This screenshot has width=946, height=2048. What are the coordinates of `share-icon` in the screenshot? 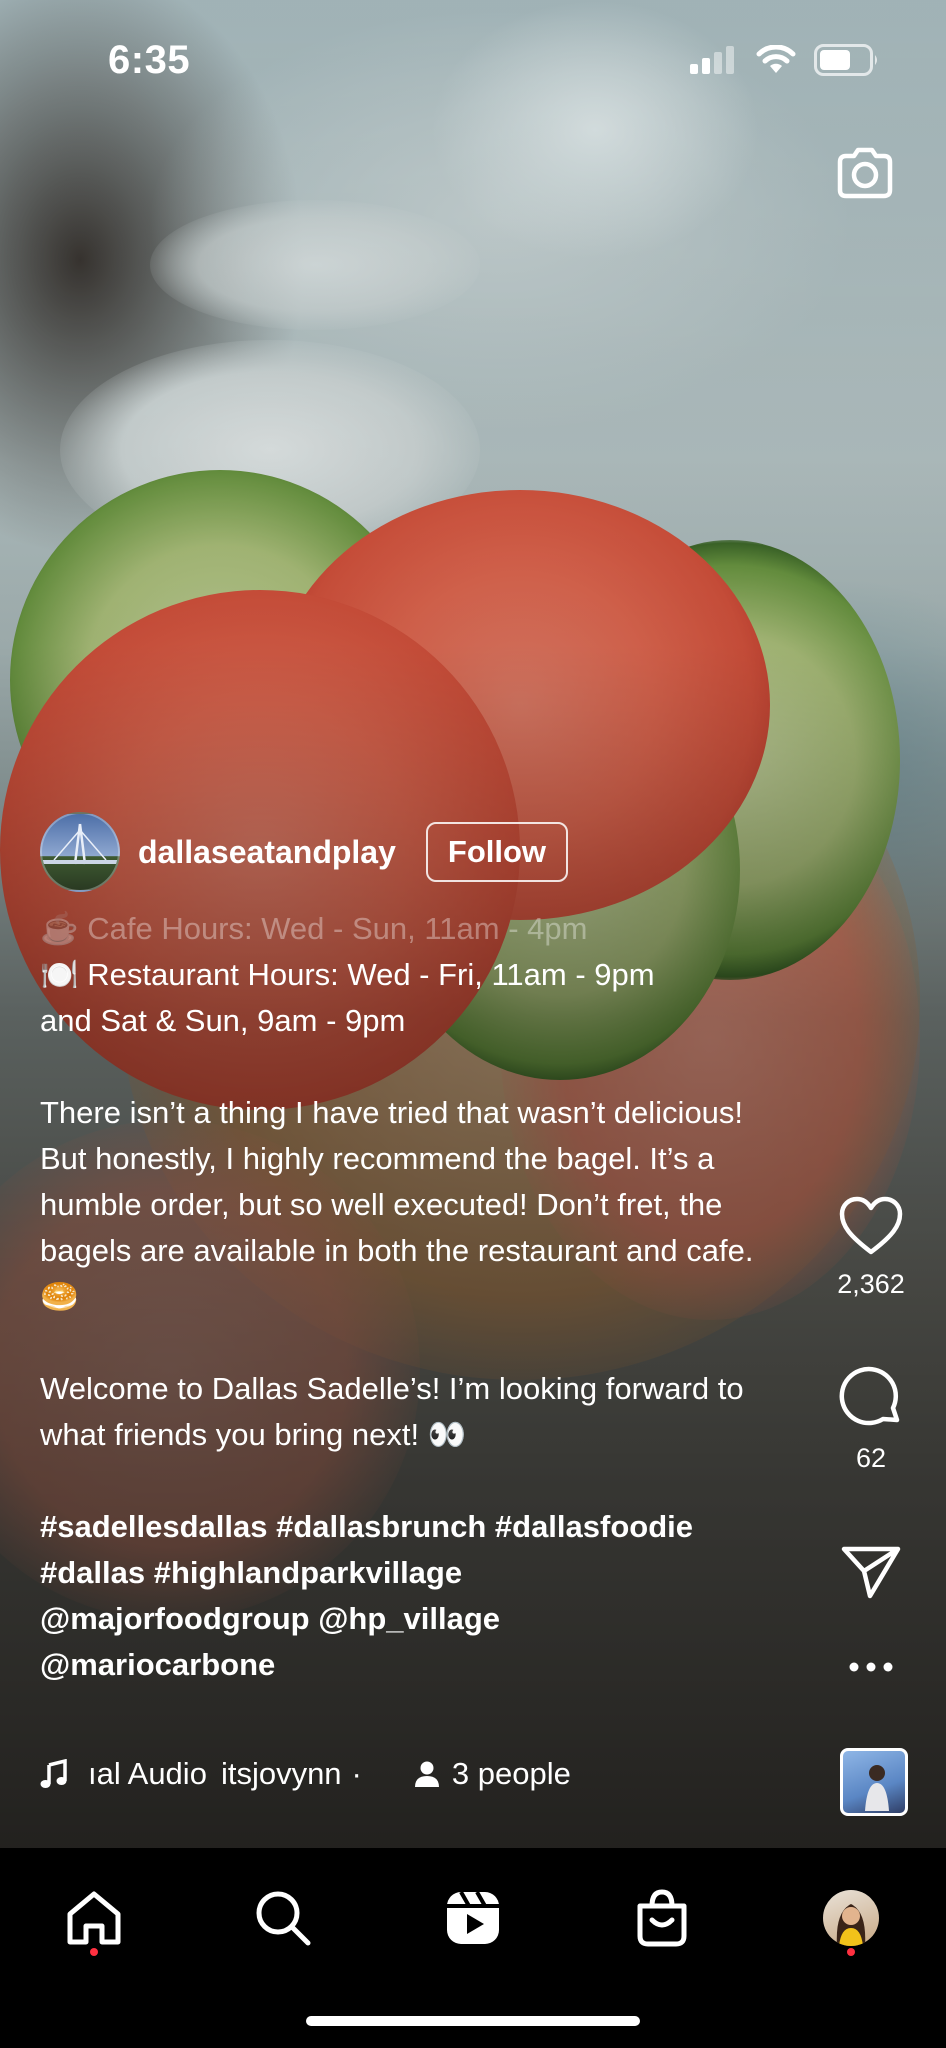 It's located at (871, 1572).